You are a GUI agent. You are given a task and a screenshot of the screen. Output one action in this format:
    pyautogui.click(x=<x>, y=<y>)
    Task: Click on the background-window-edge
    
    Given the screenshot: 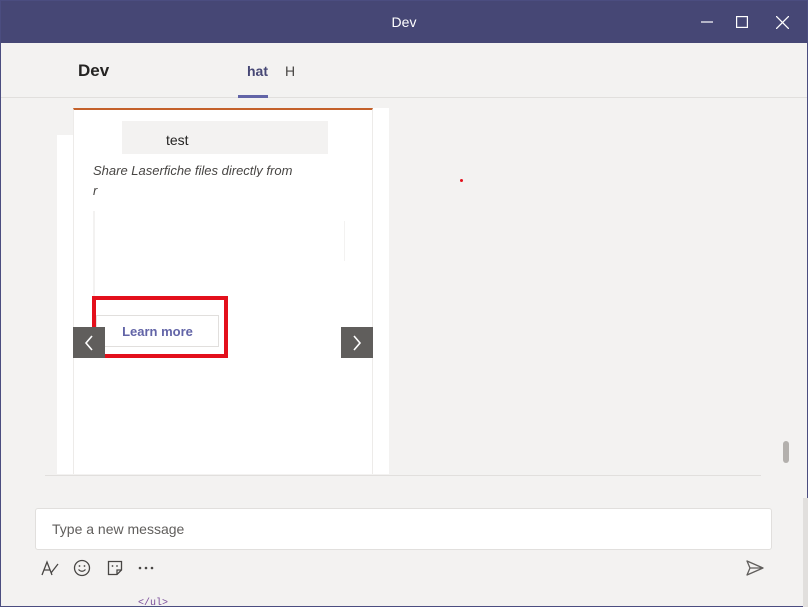 What is the action you would take?
    pyautogui.click(x=805, y=552)
    